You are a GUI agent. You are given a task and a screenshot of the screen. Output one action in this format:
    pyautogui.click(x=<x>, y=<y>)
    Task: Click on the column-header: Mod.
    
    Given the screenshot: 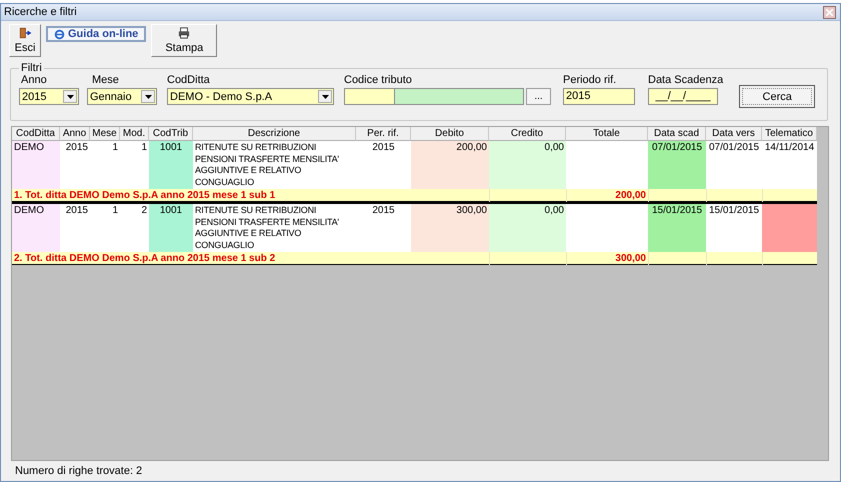 What is the action you would take?
    pyautogui.click(x=134, y=134)
    